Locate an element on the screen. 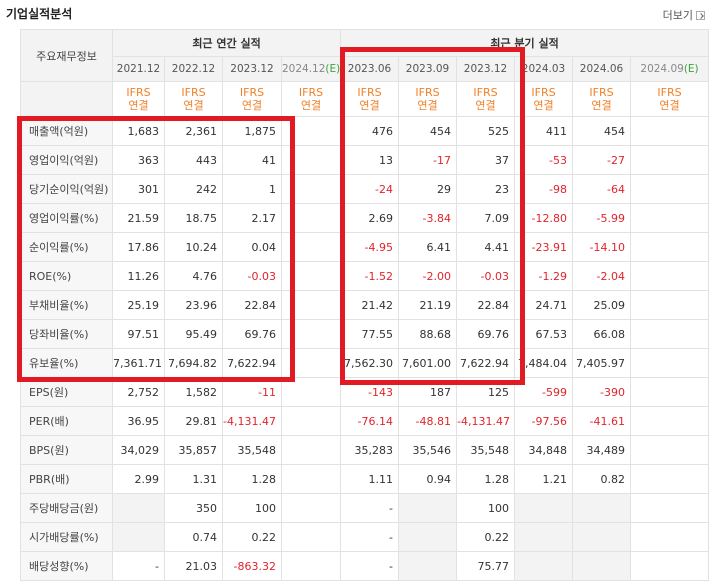 This screenshot has height=587, width=713. table-cell: 18.75 is located at coordinates (193, 218).